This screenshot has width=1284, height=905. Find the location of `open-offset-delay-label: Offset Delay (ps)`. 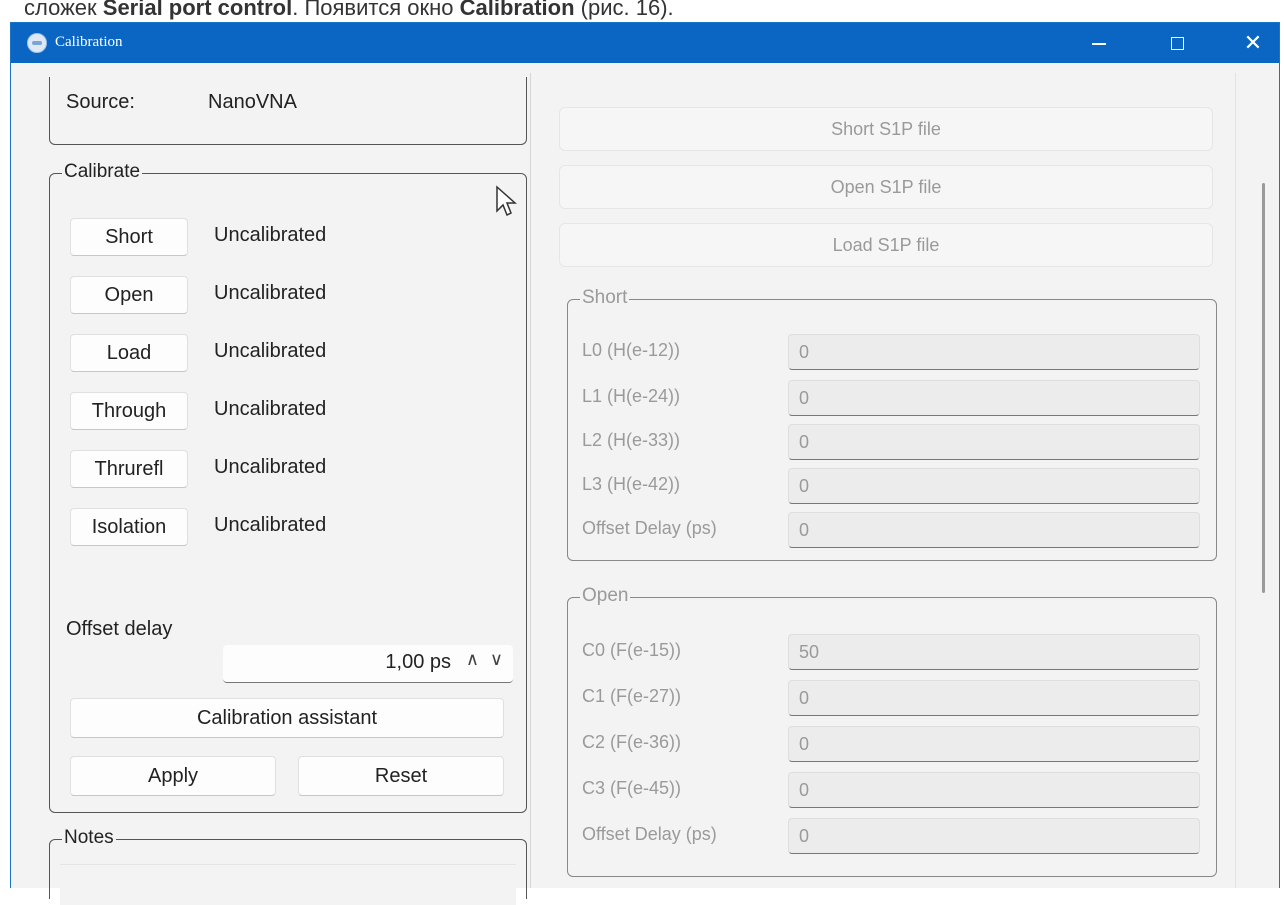

open-offset-delay-label: Offset Delay (ps) is located at coordinates (649, 834).